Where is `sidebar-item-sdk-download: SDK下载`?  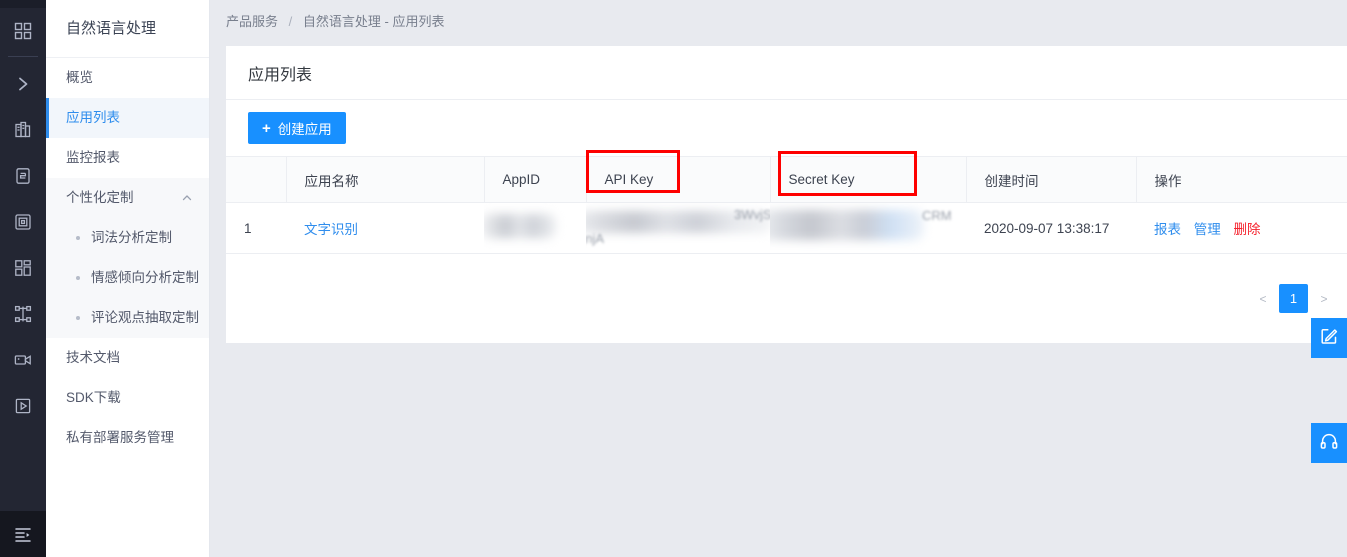 sidebar-item-sdk-download: SDK下载 is located at coordinates (127, 398).